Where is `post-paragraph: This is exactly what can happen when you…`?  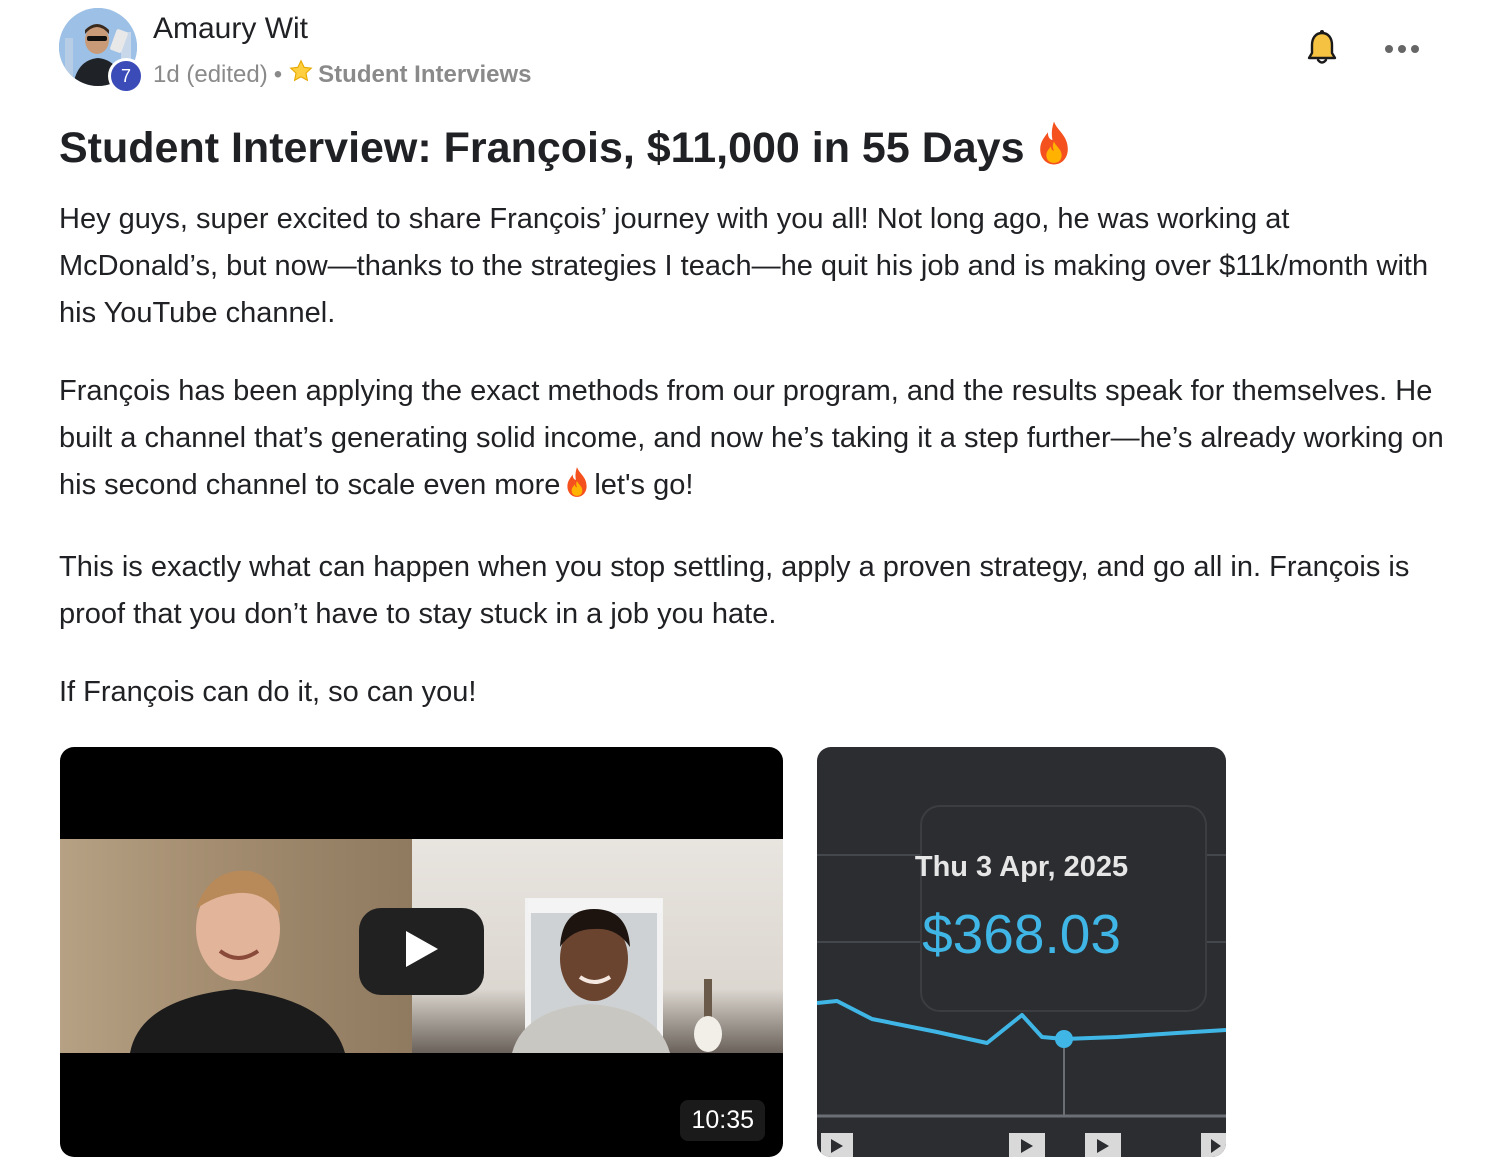
post-paragraph: This is exactly what can happen when you… is located at coordinates (734, 590).